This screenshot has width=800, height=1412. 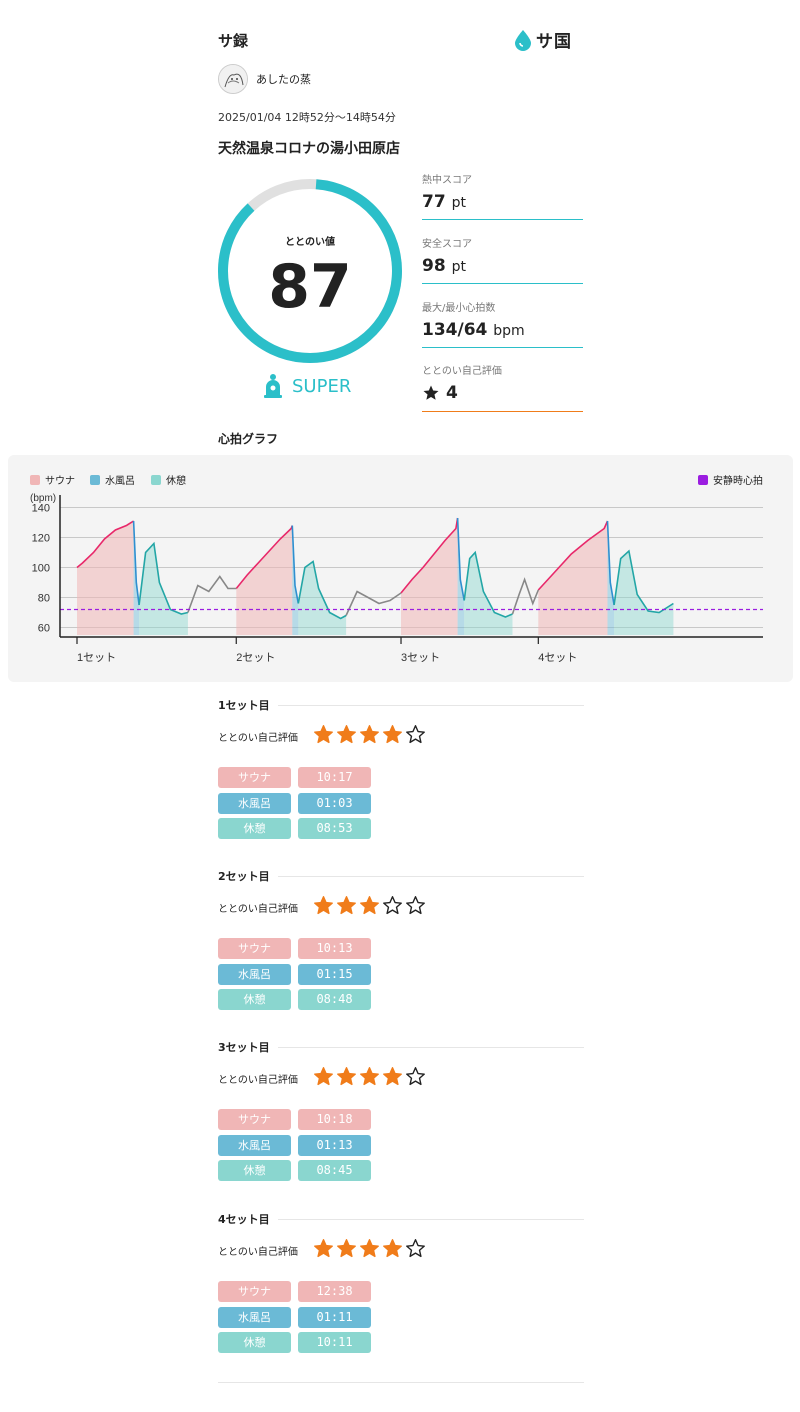 I want to click on phase-duration: 01:15, so click(x=334, y=974).